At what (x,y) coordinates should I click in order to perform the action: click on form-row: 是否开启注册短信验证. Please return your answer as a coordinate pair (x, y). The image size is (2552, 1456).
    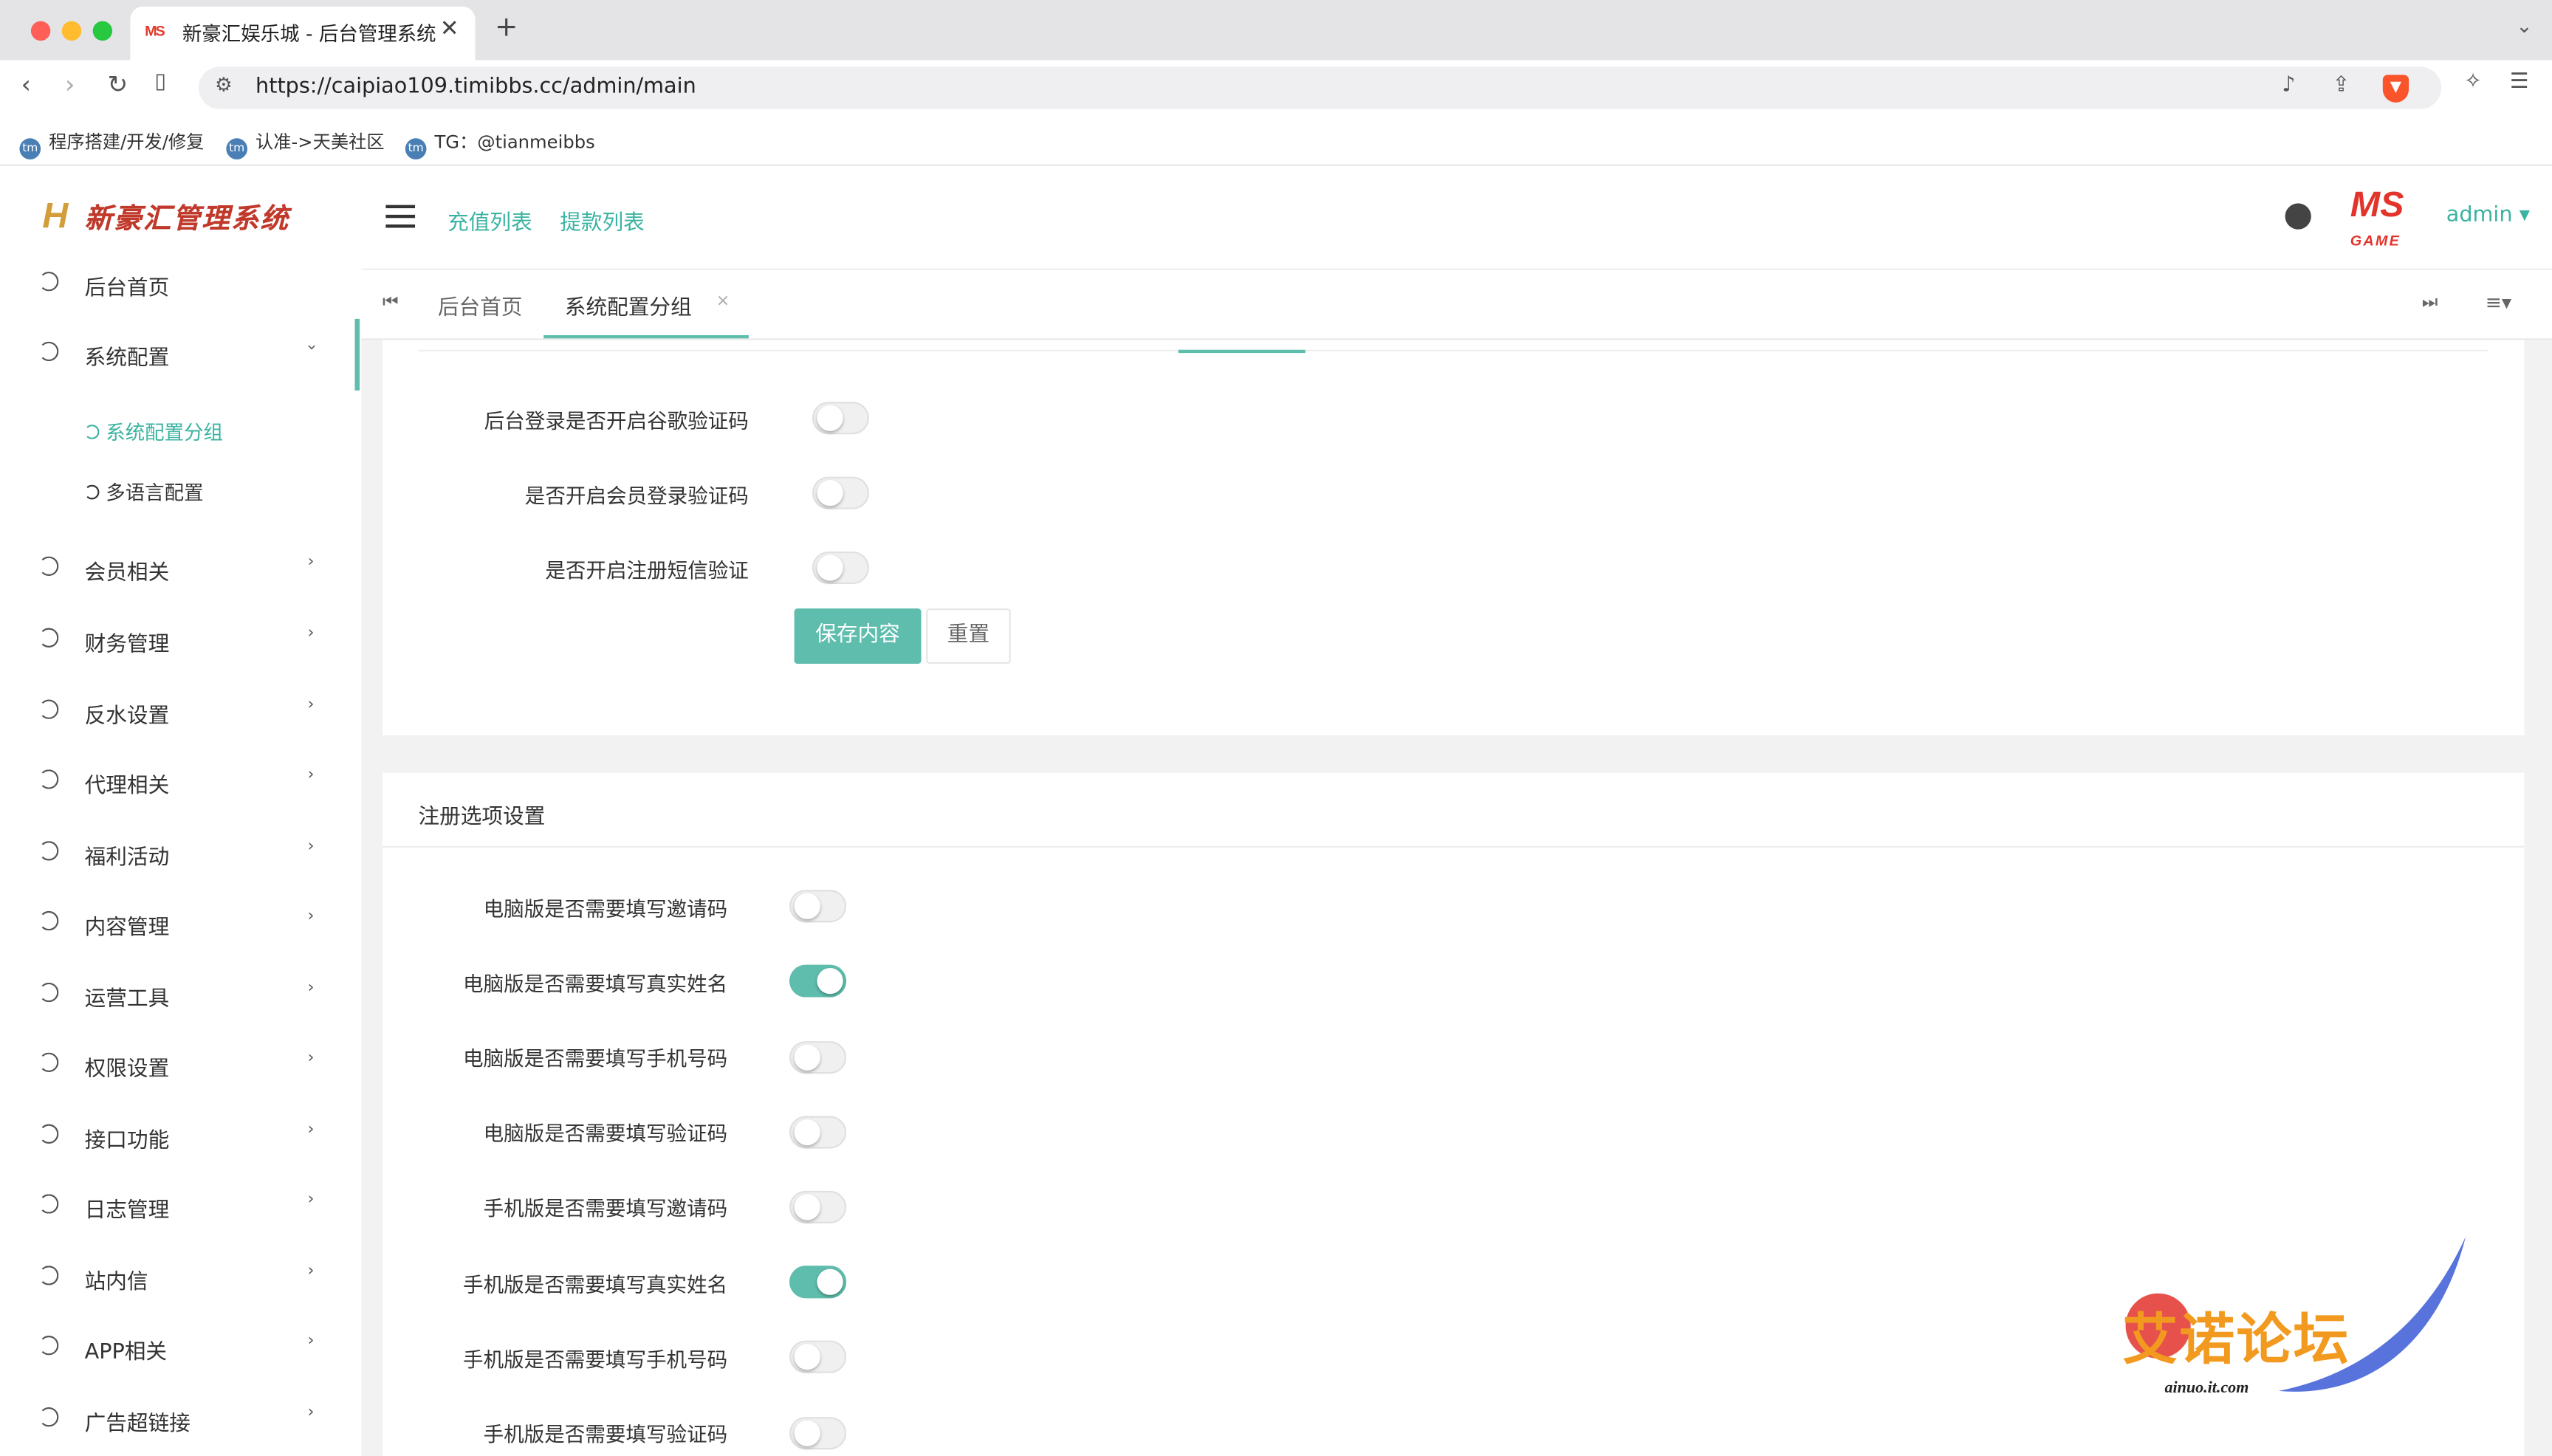
    Looking at the image, I should click on (566, 568).